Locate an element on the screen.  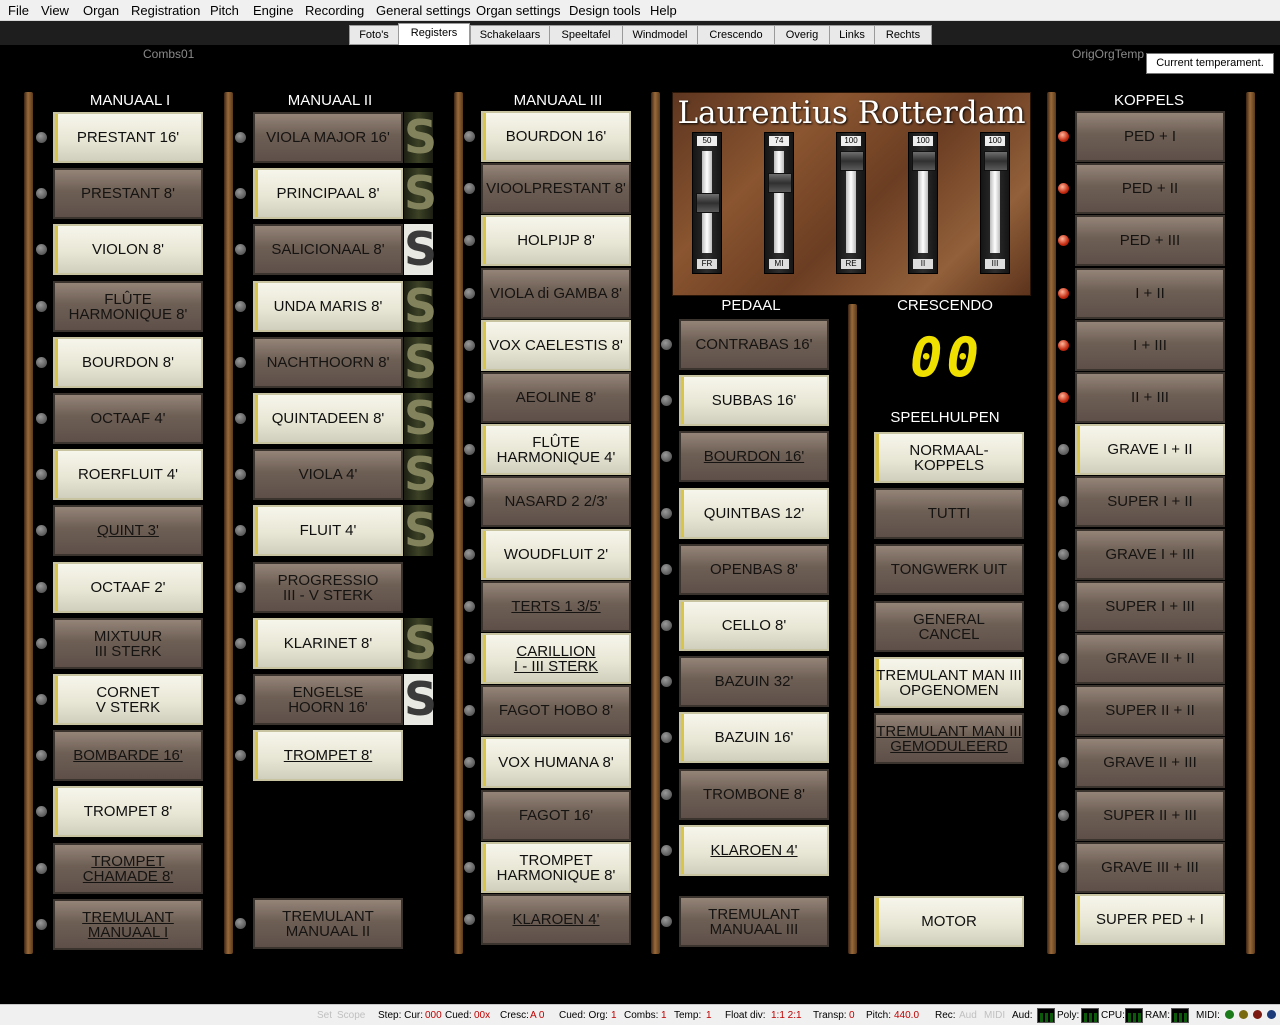
stop-fl-te-harmonique-8: FLÛTE HARMONIQUE 8' is located at coordinates (128, 306).